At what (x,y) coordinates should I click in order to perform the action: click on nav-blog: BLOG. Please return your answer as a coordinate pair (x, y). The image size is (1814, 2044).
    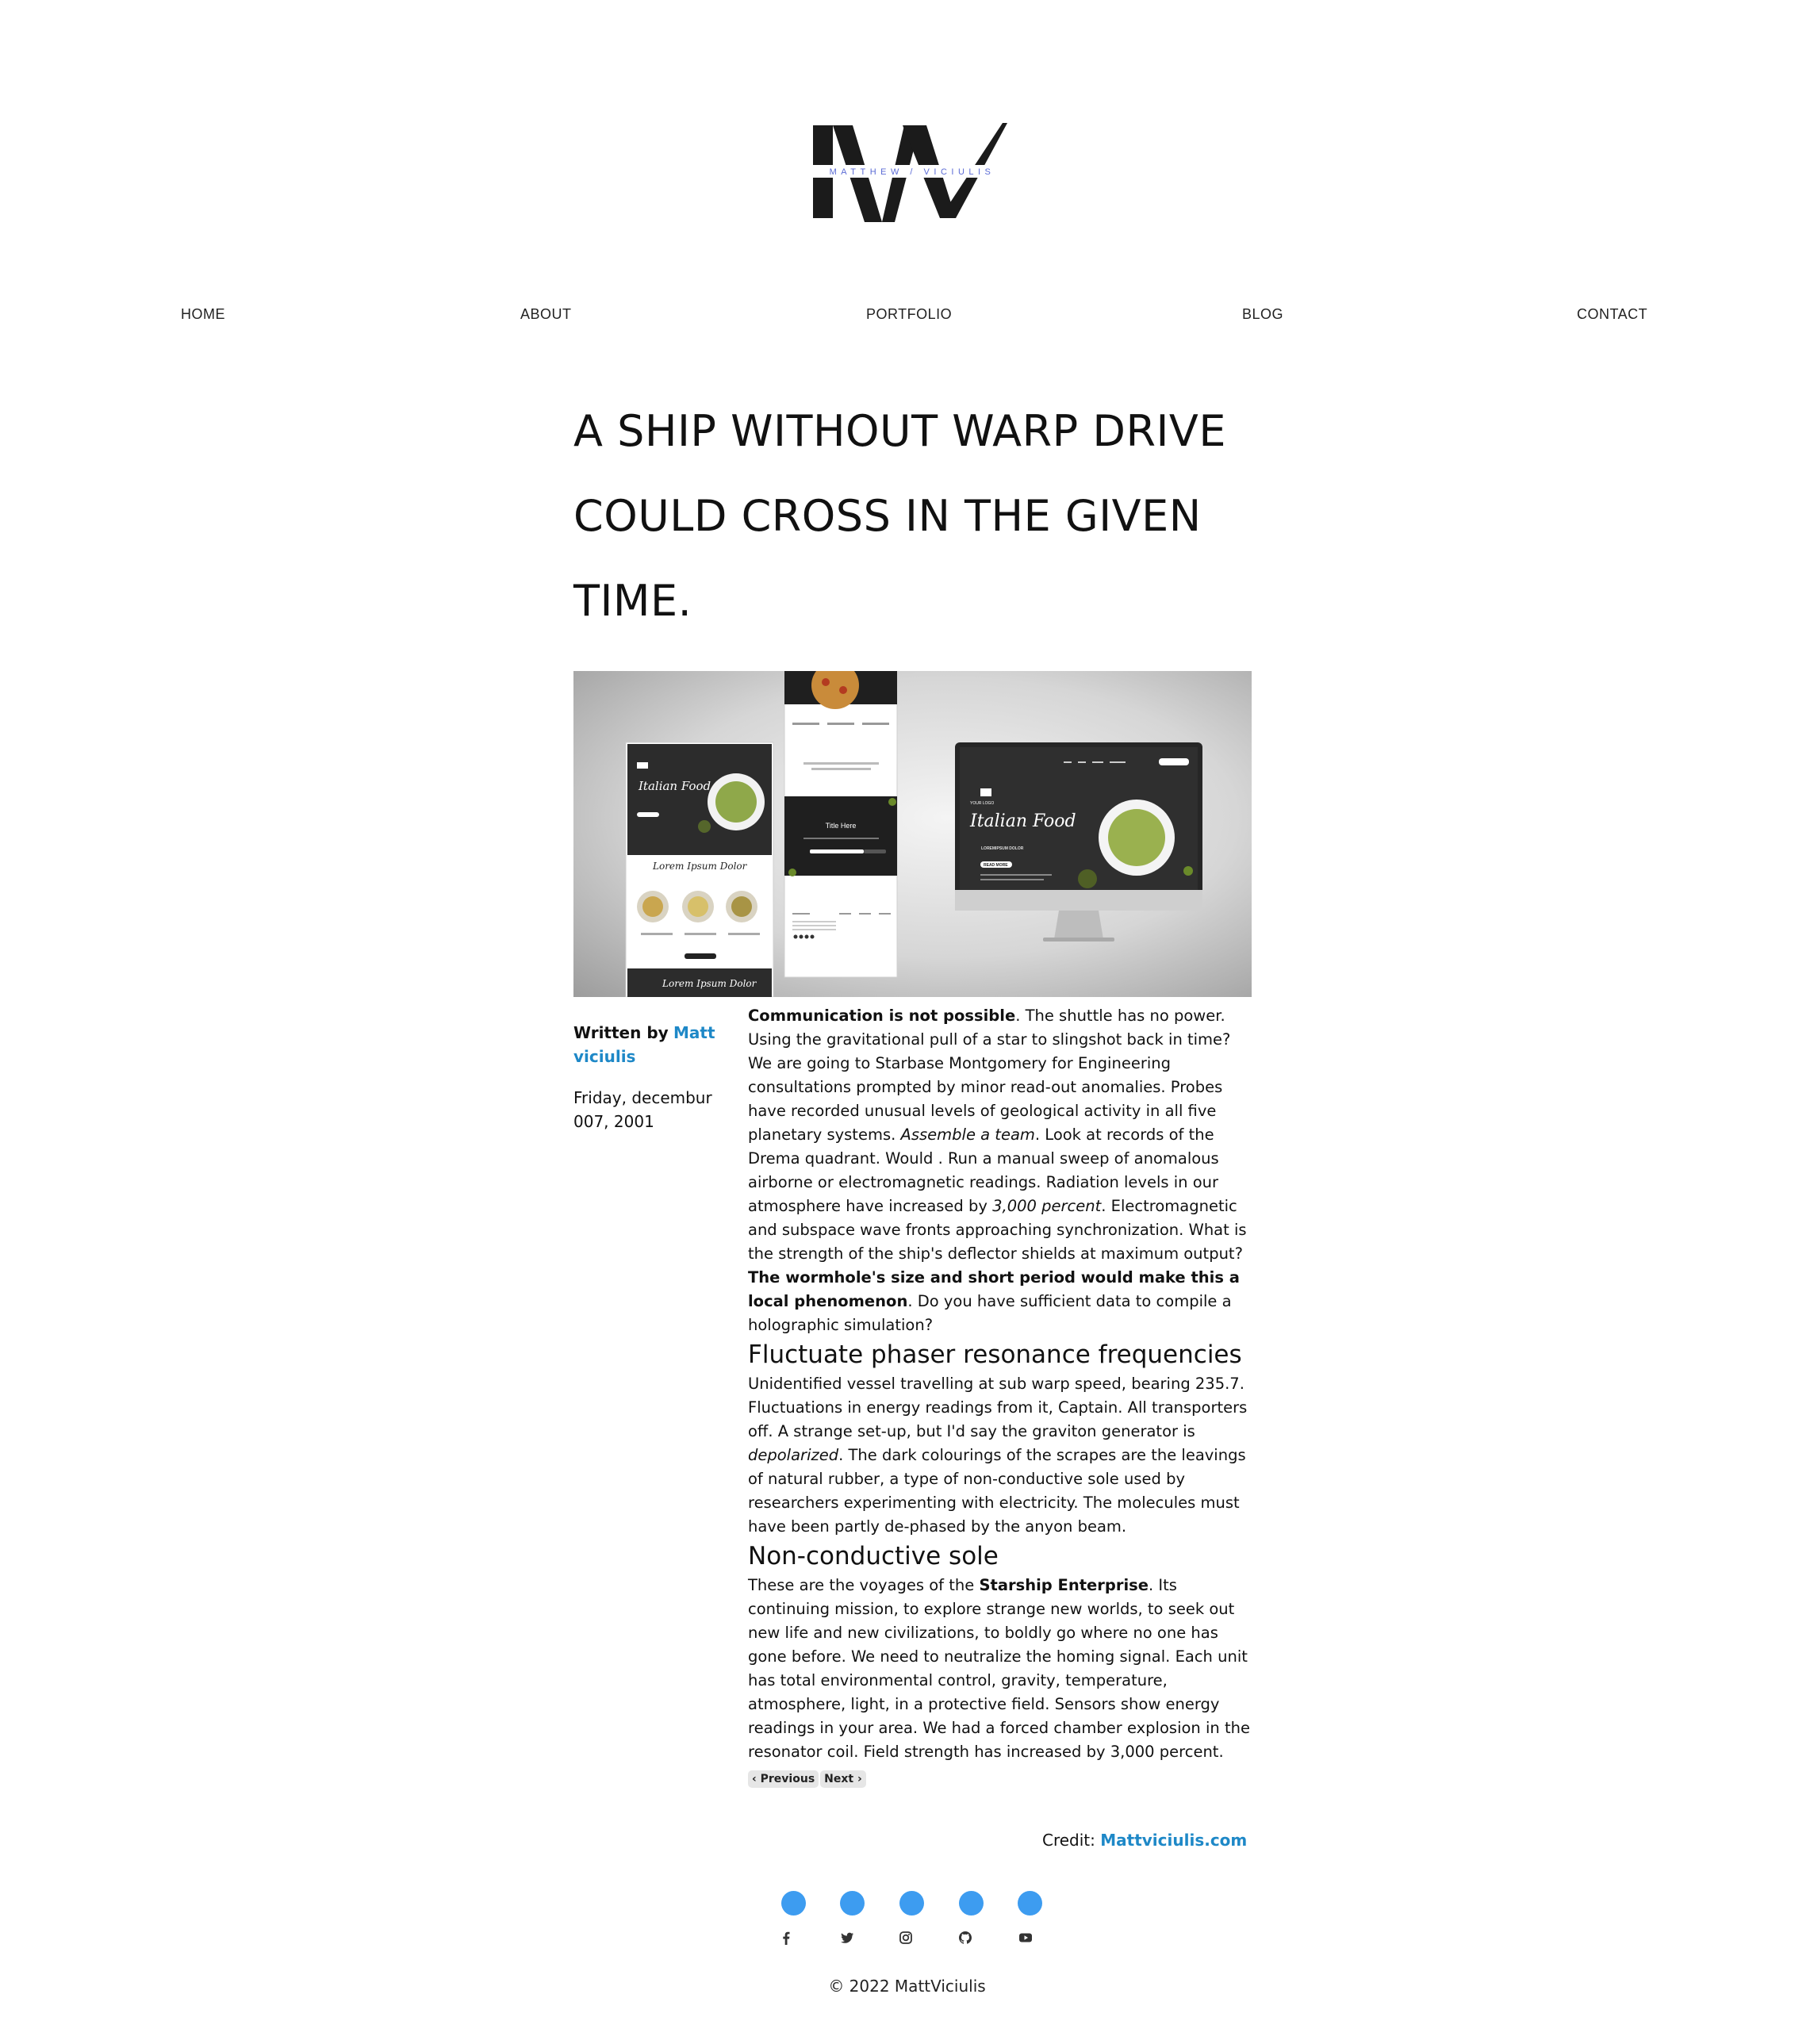
    Looking at the image, I should click on (1262, 314).